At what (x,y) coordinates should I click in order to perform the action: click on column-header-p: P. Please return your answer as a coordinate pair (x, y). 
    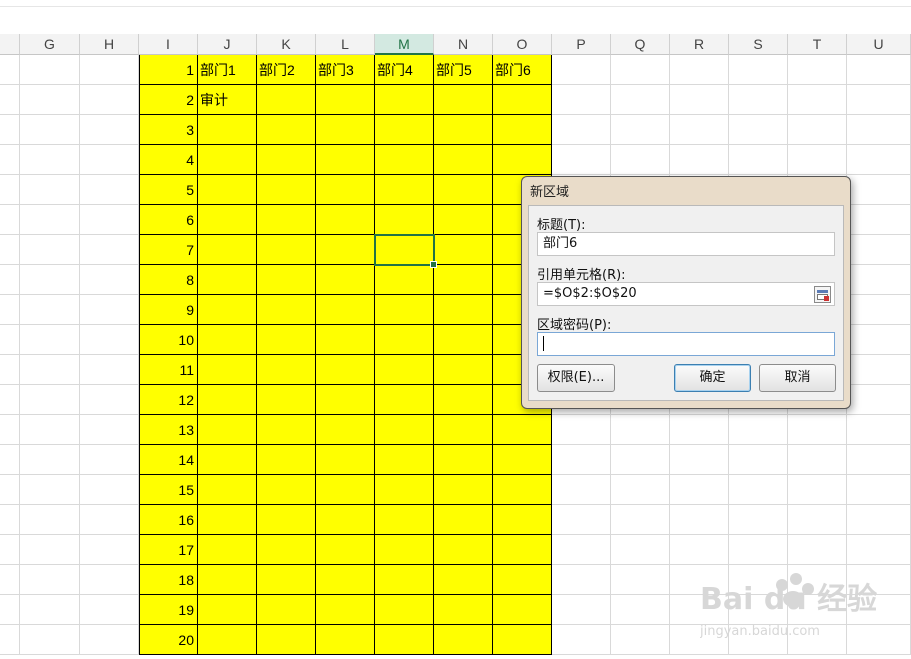
    Looking at the image, I should click on (581, 44).